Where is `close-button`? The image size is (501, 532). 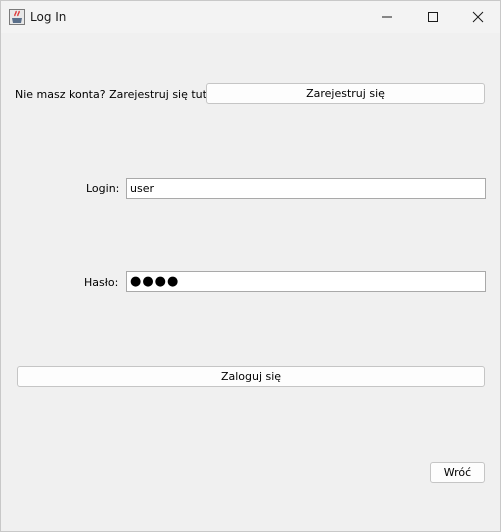 close-button is located at coordinates (478, 17).